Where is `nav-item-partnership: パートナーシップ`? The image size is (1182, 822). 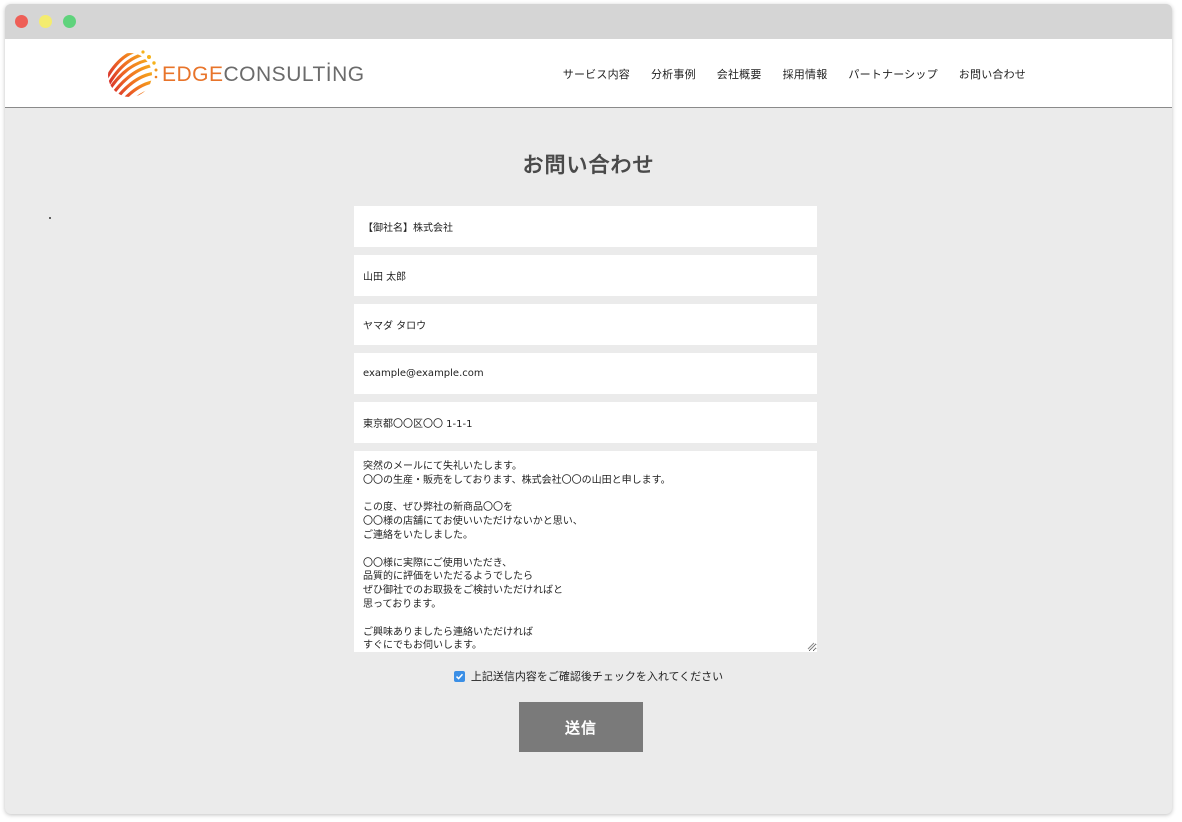
nav-item-partnership: パートナーシップ is located at coordinates (892, 74).